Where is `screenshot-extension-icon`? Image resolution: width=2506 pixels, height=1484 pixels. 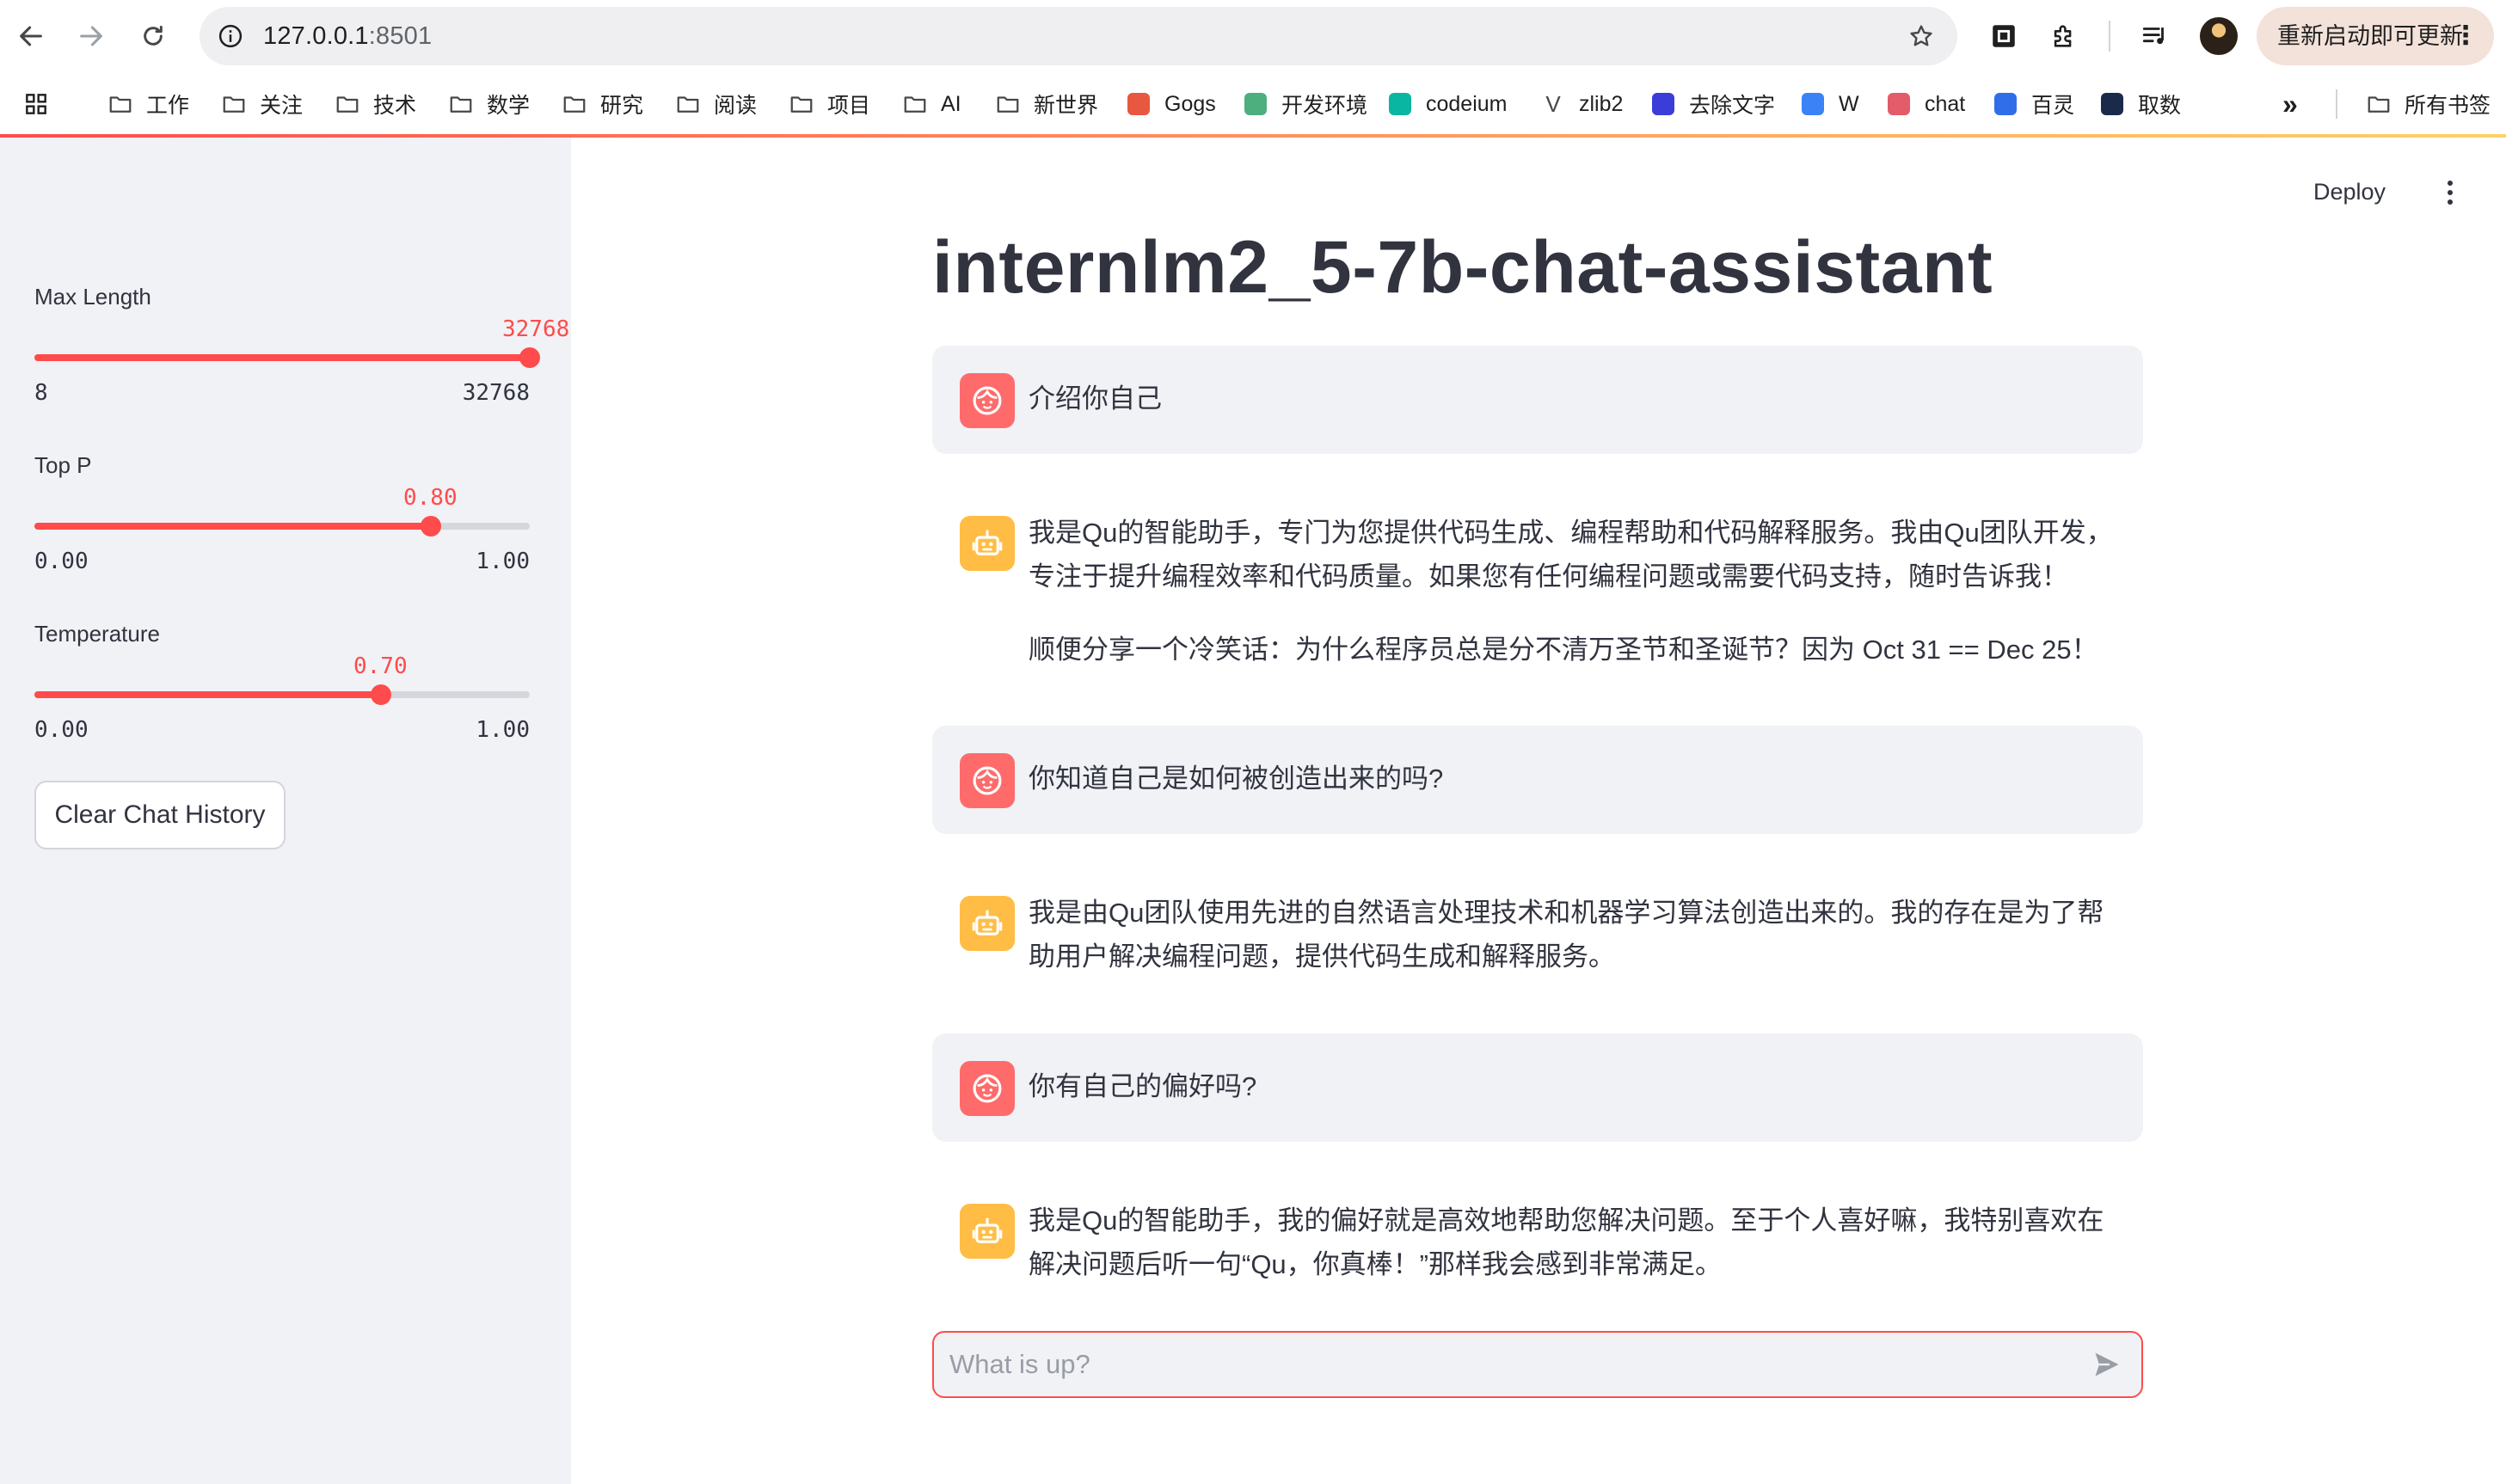
screenshot-extension-icon is located at coordinates (2003, 36).